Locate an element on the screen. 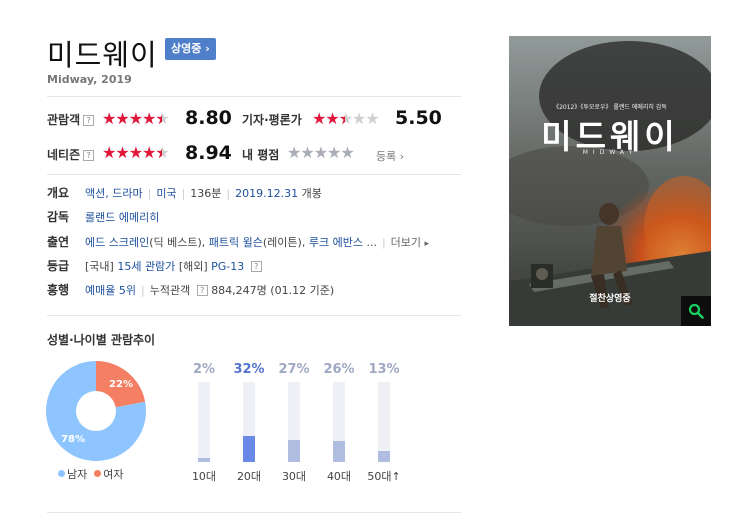 This screenshot has height=514, width=756. age-bar-label: 30대 is located at coordinates (294, 476).